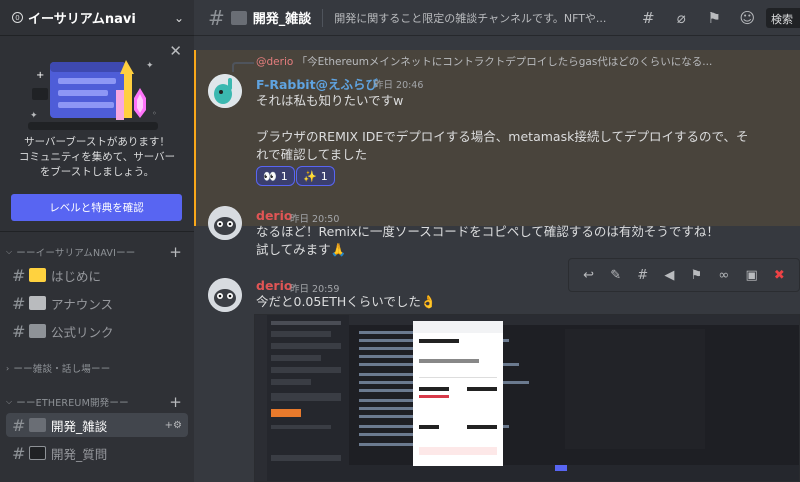  Describe the element at coordinates (681, 18) in the screenshot. I see `mute-bell-icon: ⌀` at that location.